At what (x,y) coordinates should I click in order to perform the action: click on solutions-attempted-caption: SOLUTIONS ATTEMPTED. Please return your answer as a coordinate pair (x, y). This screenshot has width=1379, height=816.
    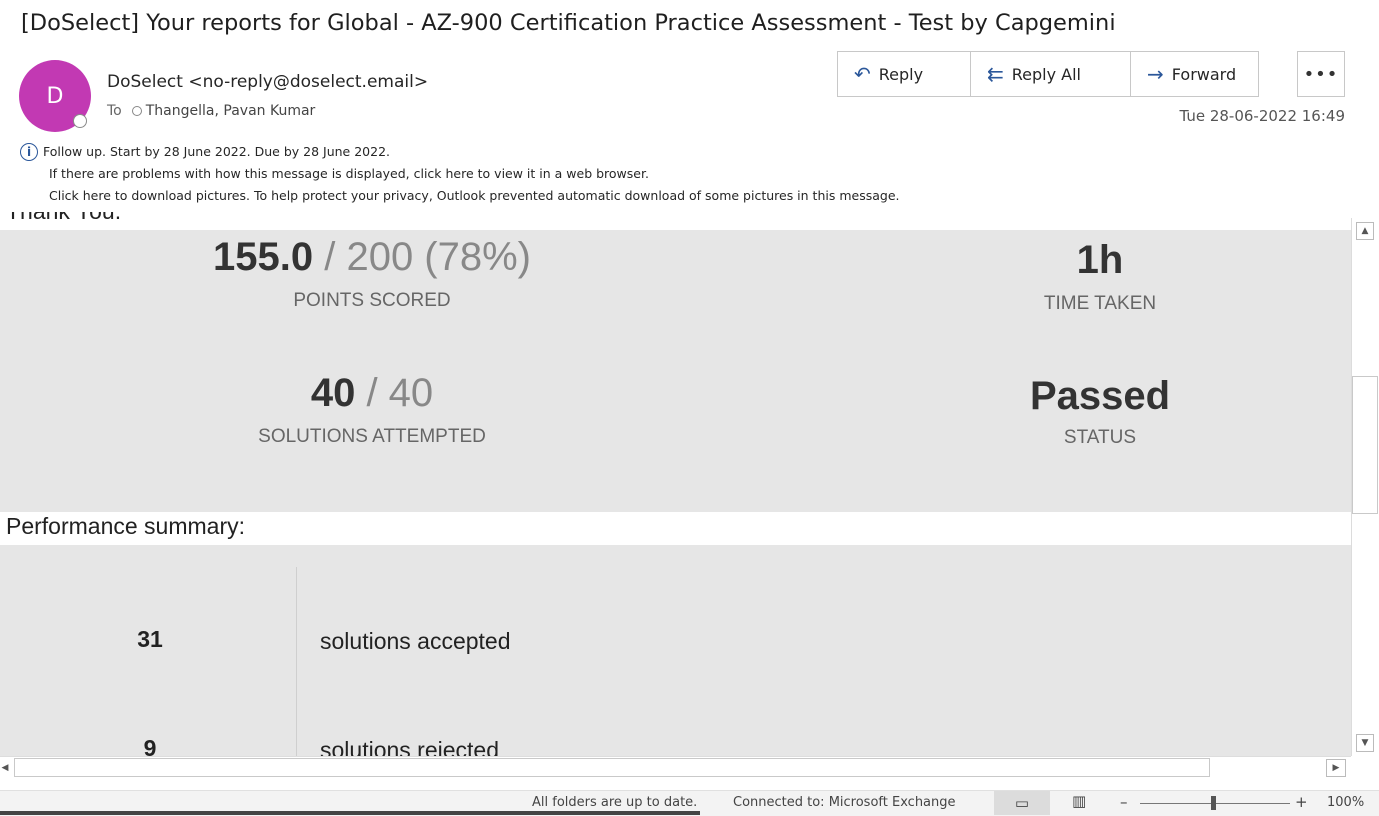
    Looking at the image, I should click on (372, 436).